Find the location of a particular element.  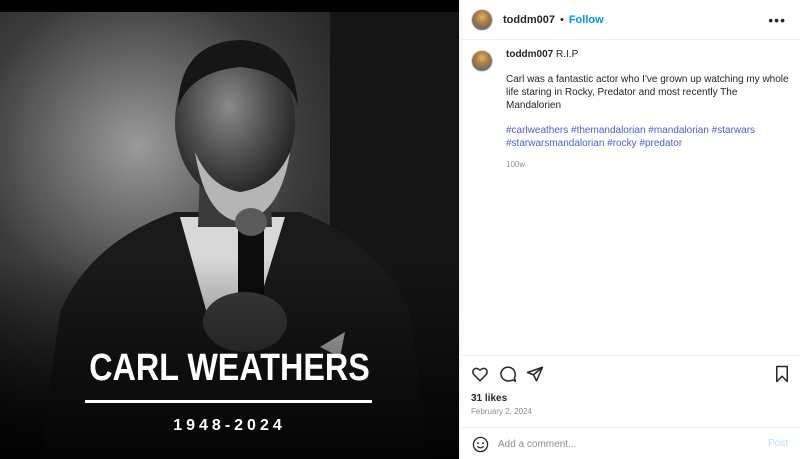

memorial-divider is located at coordinates (228, 401).